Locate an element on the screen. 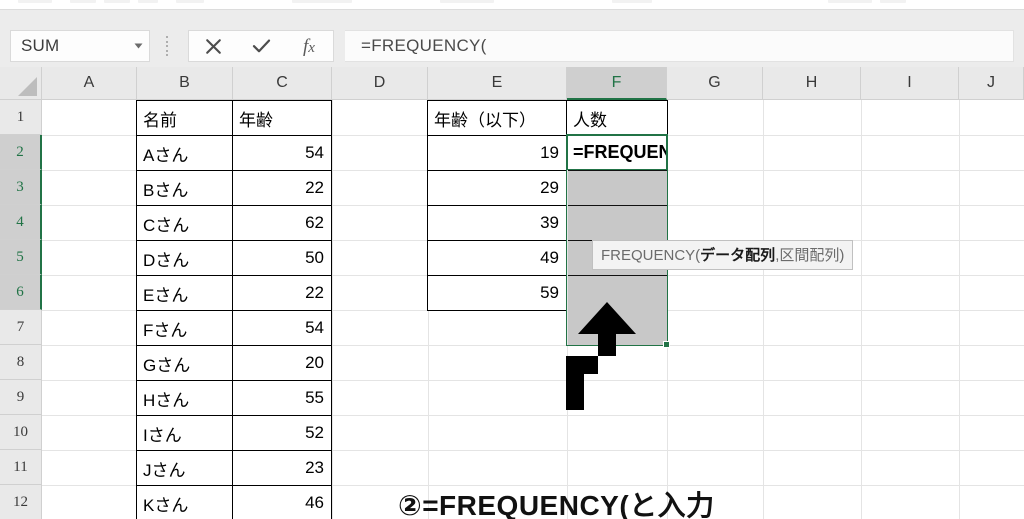 Image resolution: width=1024 pixels, height=519 pixels. formula-bar-area: SUM fx =FREQUENCY( is located at coordinates (512, 38).